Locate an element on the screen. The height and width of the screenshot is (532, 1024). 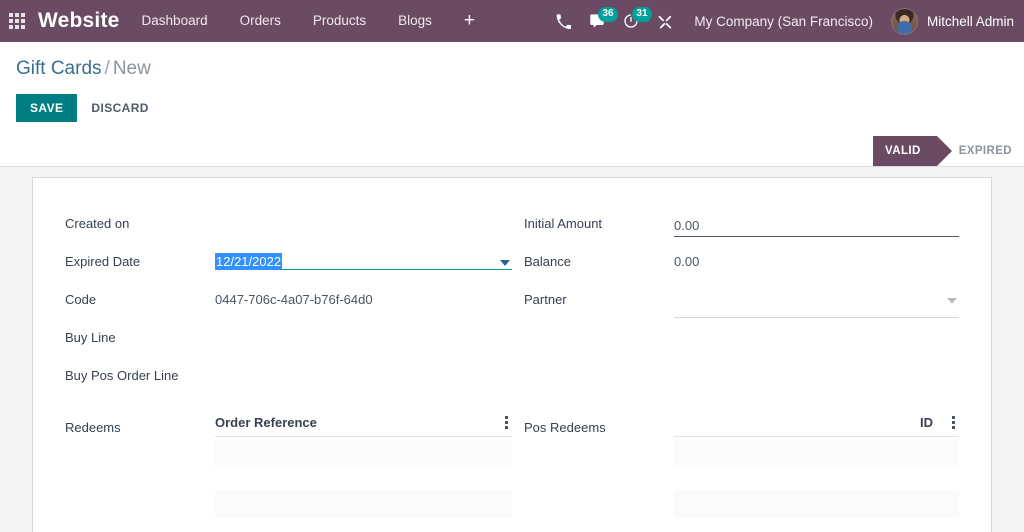
pos-redeems-block: Pos Redeems ID is located at coordinates (741, 466).